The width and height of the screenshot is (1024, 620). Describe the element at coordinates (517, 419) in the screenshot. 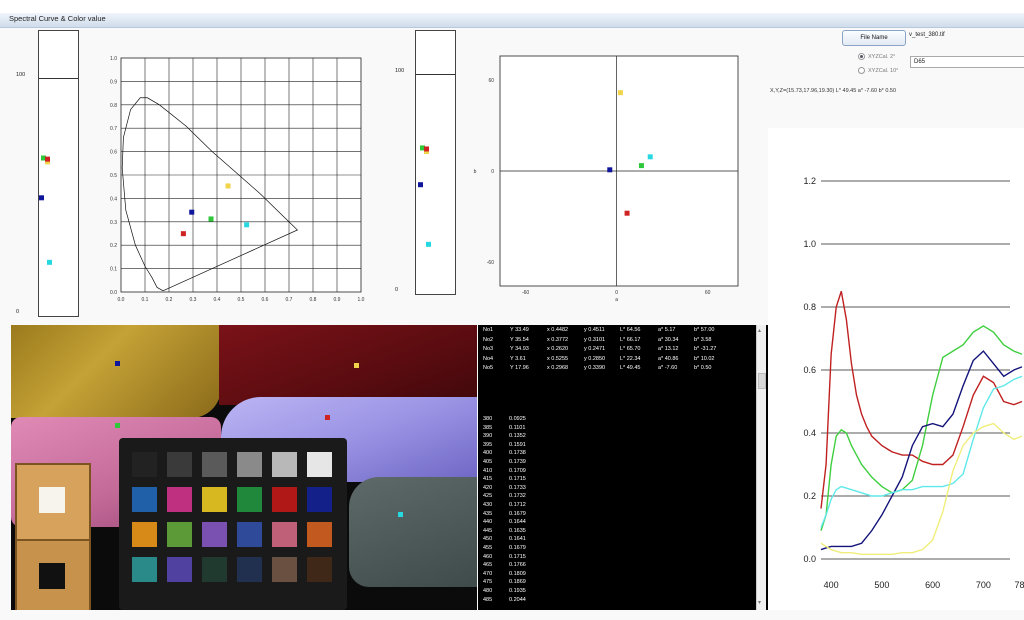

I see `spectral-value: 0.0925` at that location.